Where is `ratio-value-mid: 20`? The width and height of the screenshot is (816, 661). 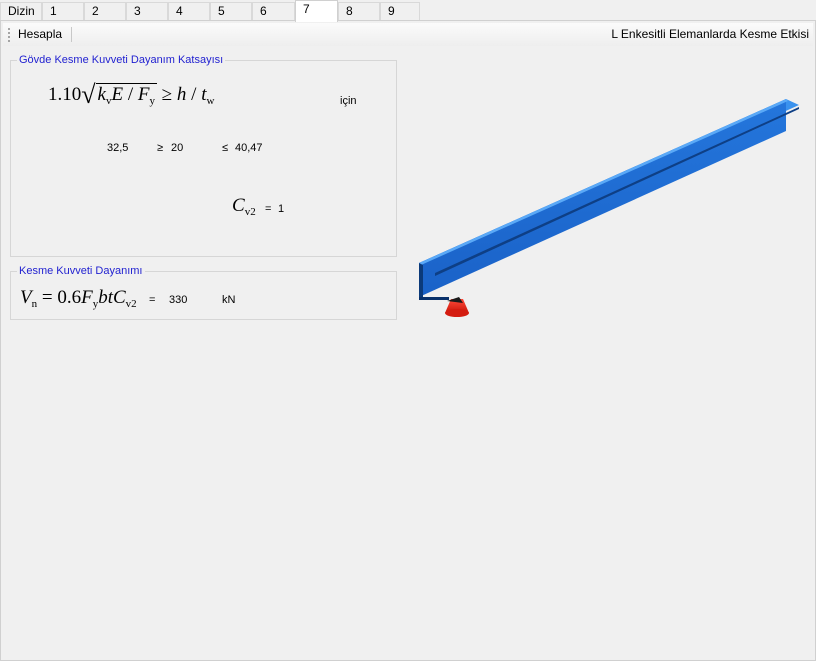 ratio-value-mid: 20 is located at coordinates (177, 148).